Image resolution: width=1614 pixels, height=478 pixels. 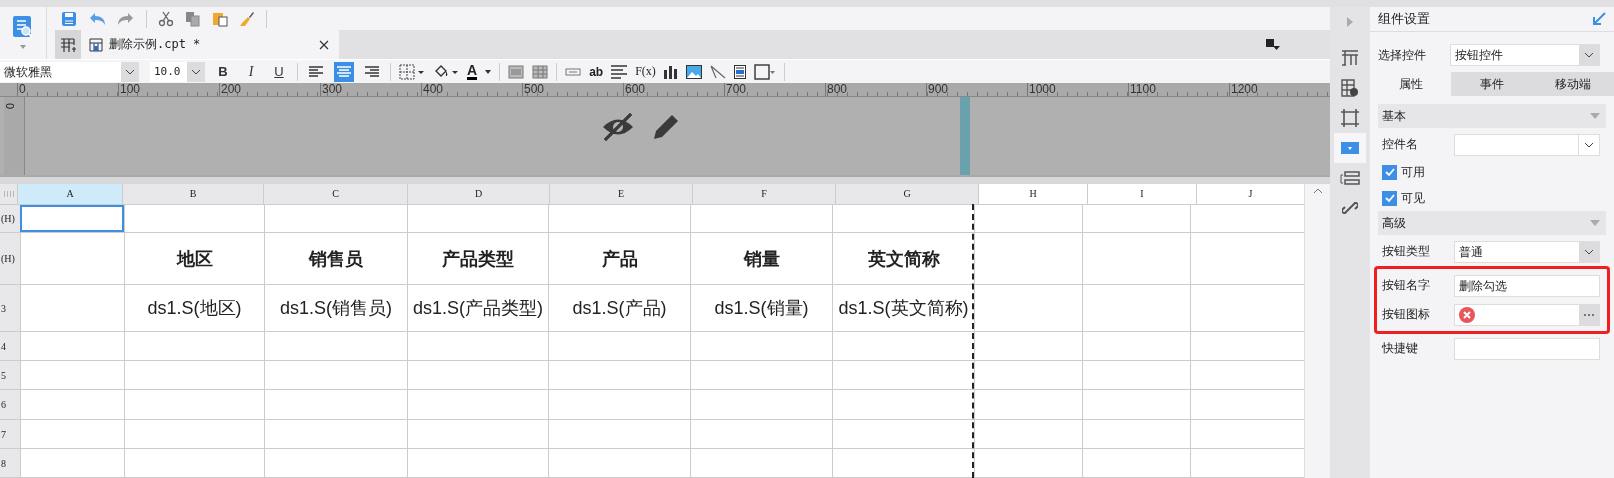 I want to click on field-cell-text: ds1.S(产品), so click(x=619, y=308).